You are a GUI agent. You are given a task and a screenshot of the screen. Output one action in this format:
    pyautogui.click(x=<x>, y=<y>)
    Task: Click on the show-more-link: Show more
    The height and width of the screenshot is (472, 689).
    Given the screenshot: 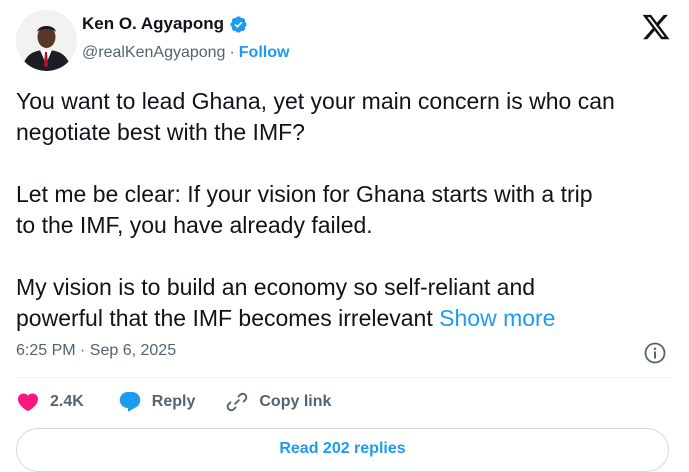 What is the action you would take?
    pyautogui.click(x=497, y=318)
    